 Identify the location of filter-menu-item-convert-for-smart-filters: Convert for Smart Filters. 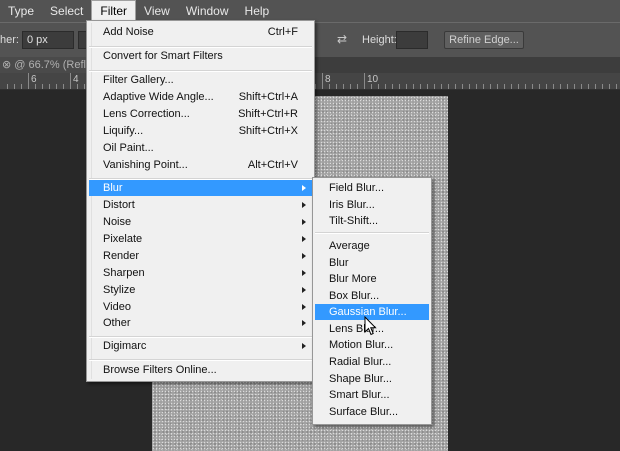
(200, 56).